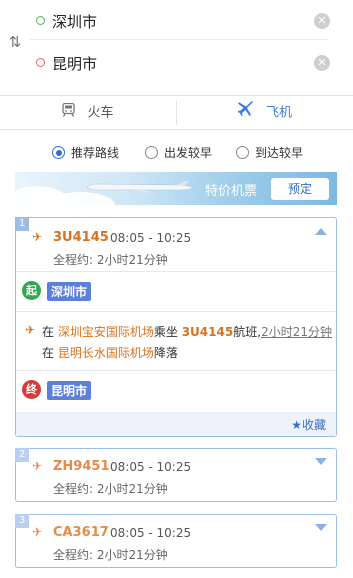 The width and height of the screenshot is (353, 578). I want to click on sort-earliest-departure-radio: 出发较早, so click(178, 152).